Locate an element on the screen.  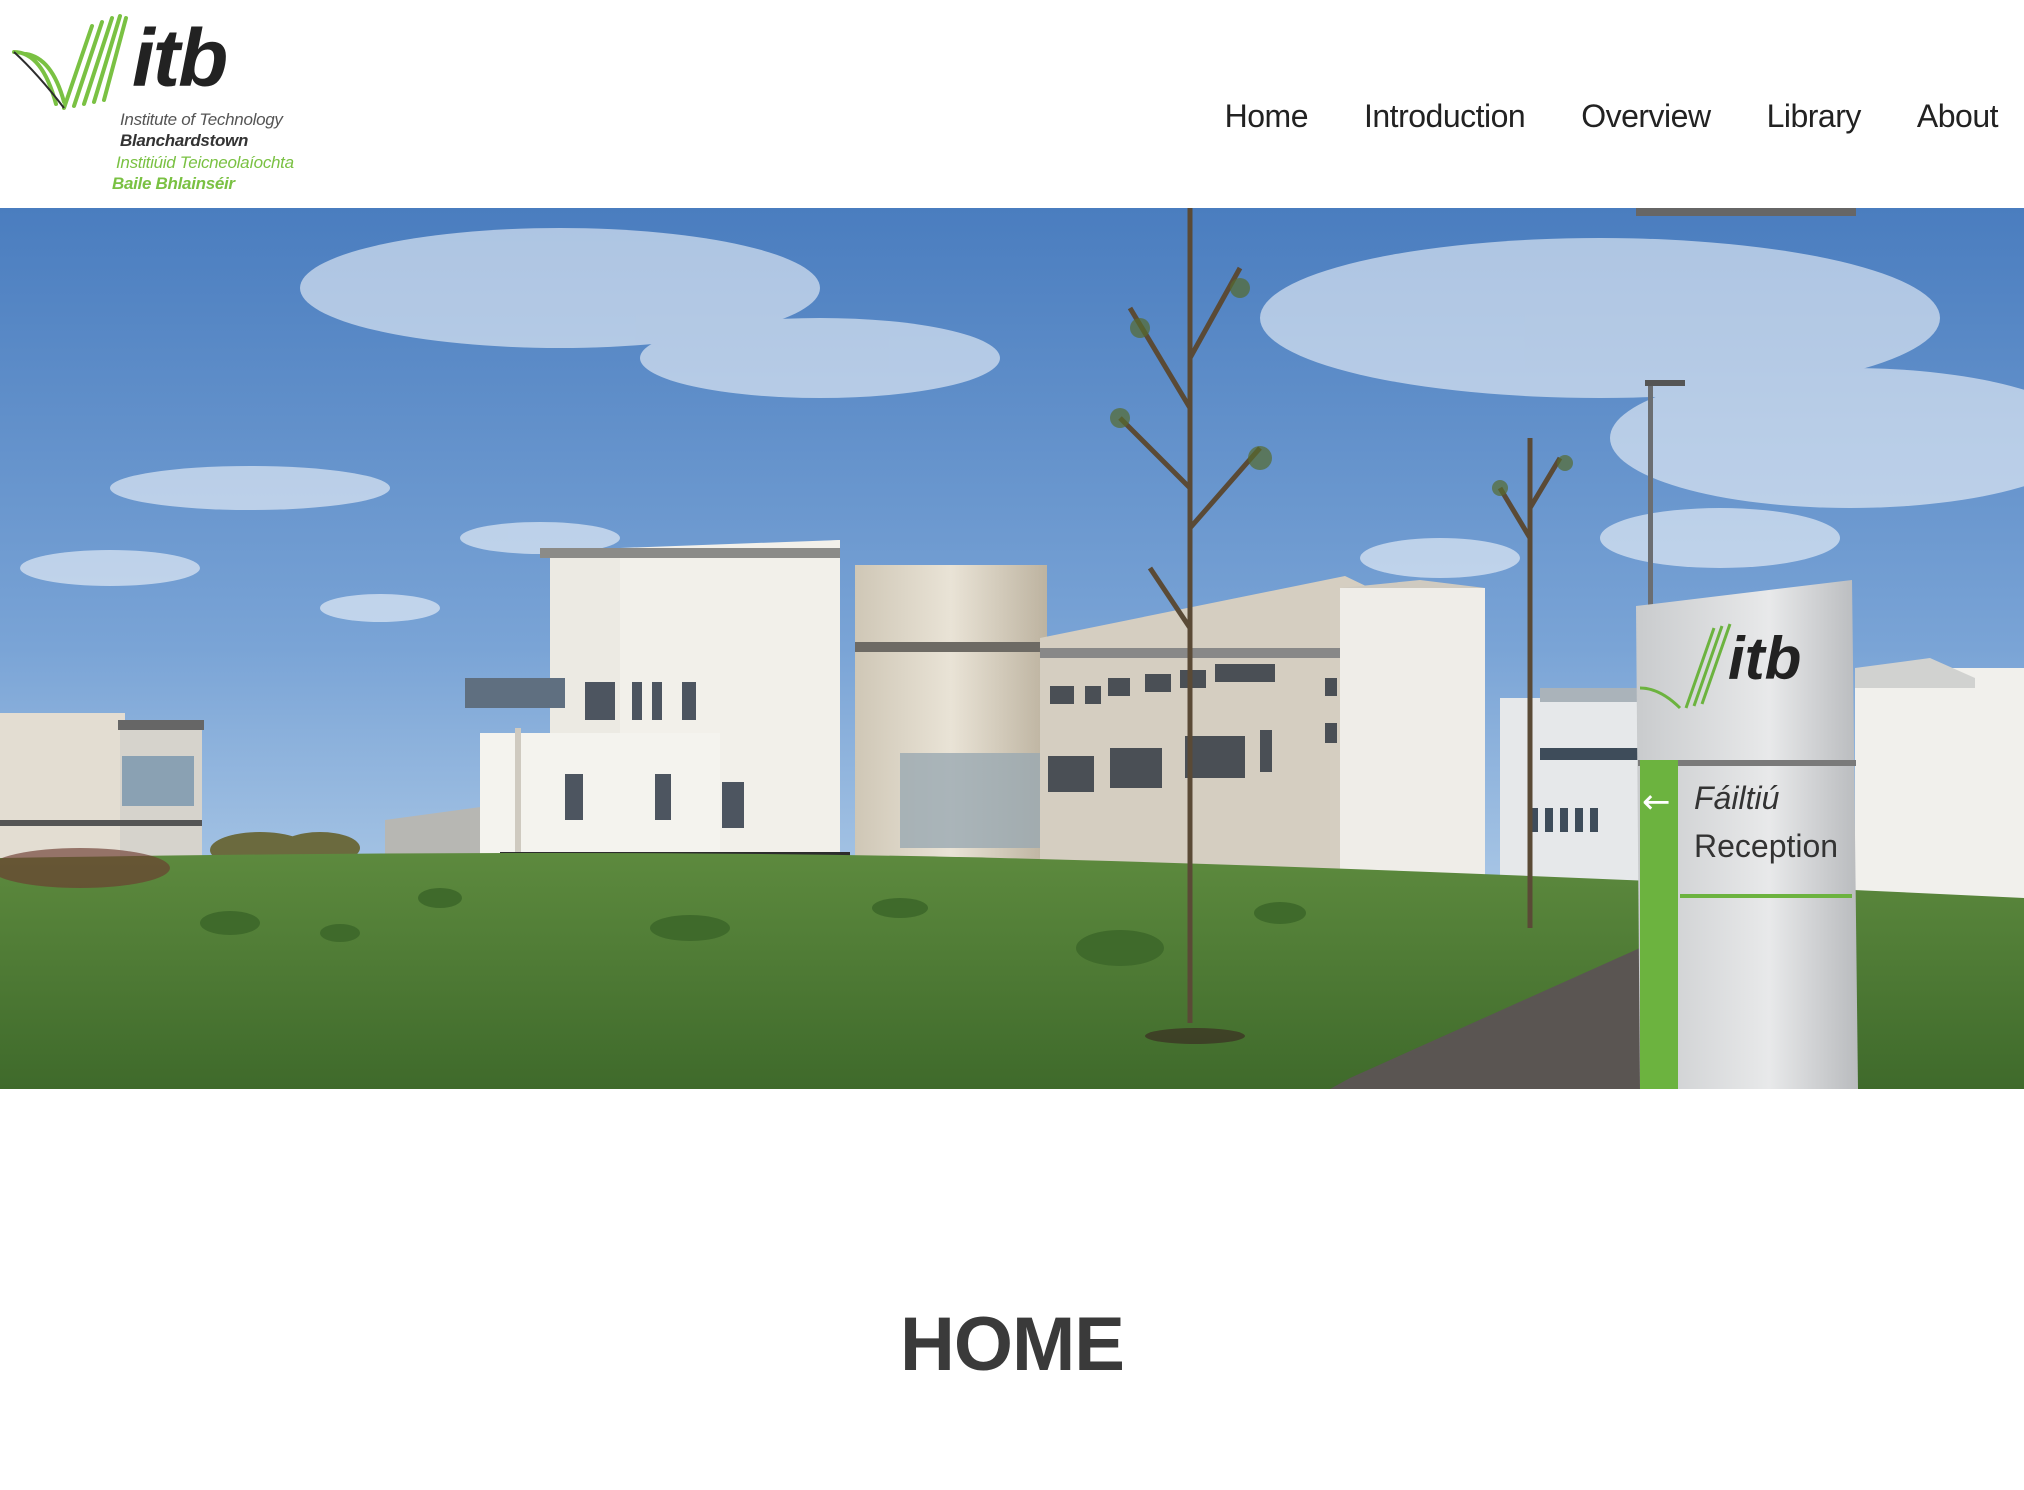
nav-item-home: Home is located at coordinates (1267, 116).